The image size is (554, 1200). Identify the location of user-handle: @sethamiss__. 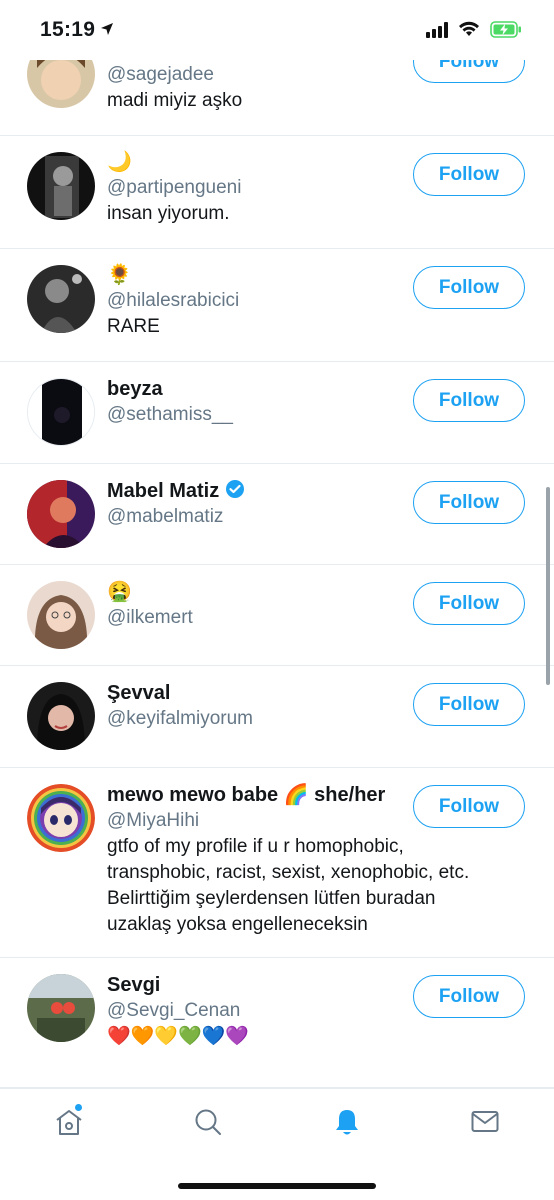
(170, 414).